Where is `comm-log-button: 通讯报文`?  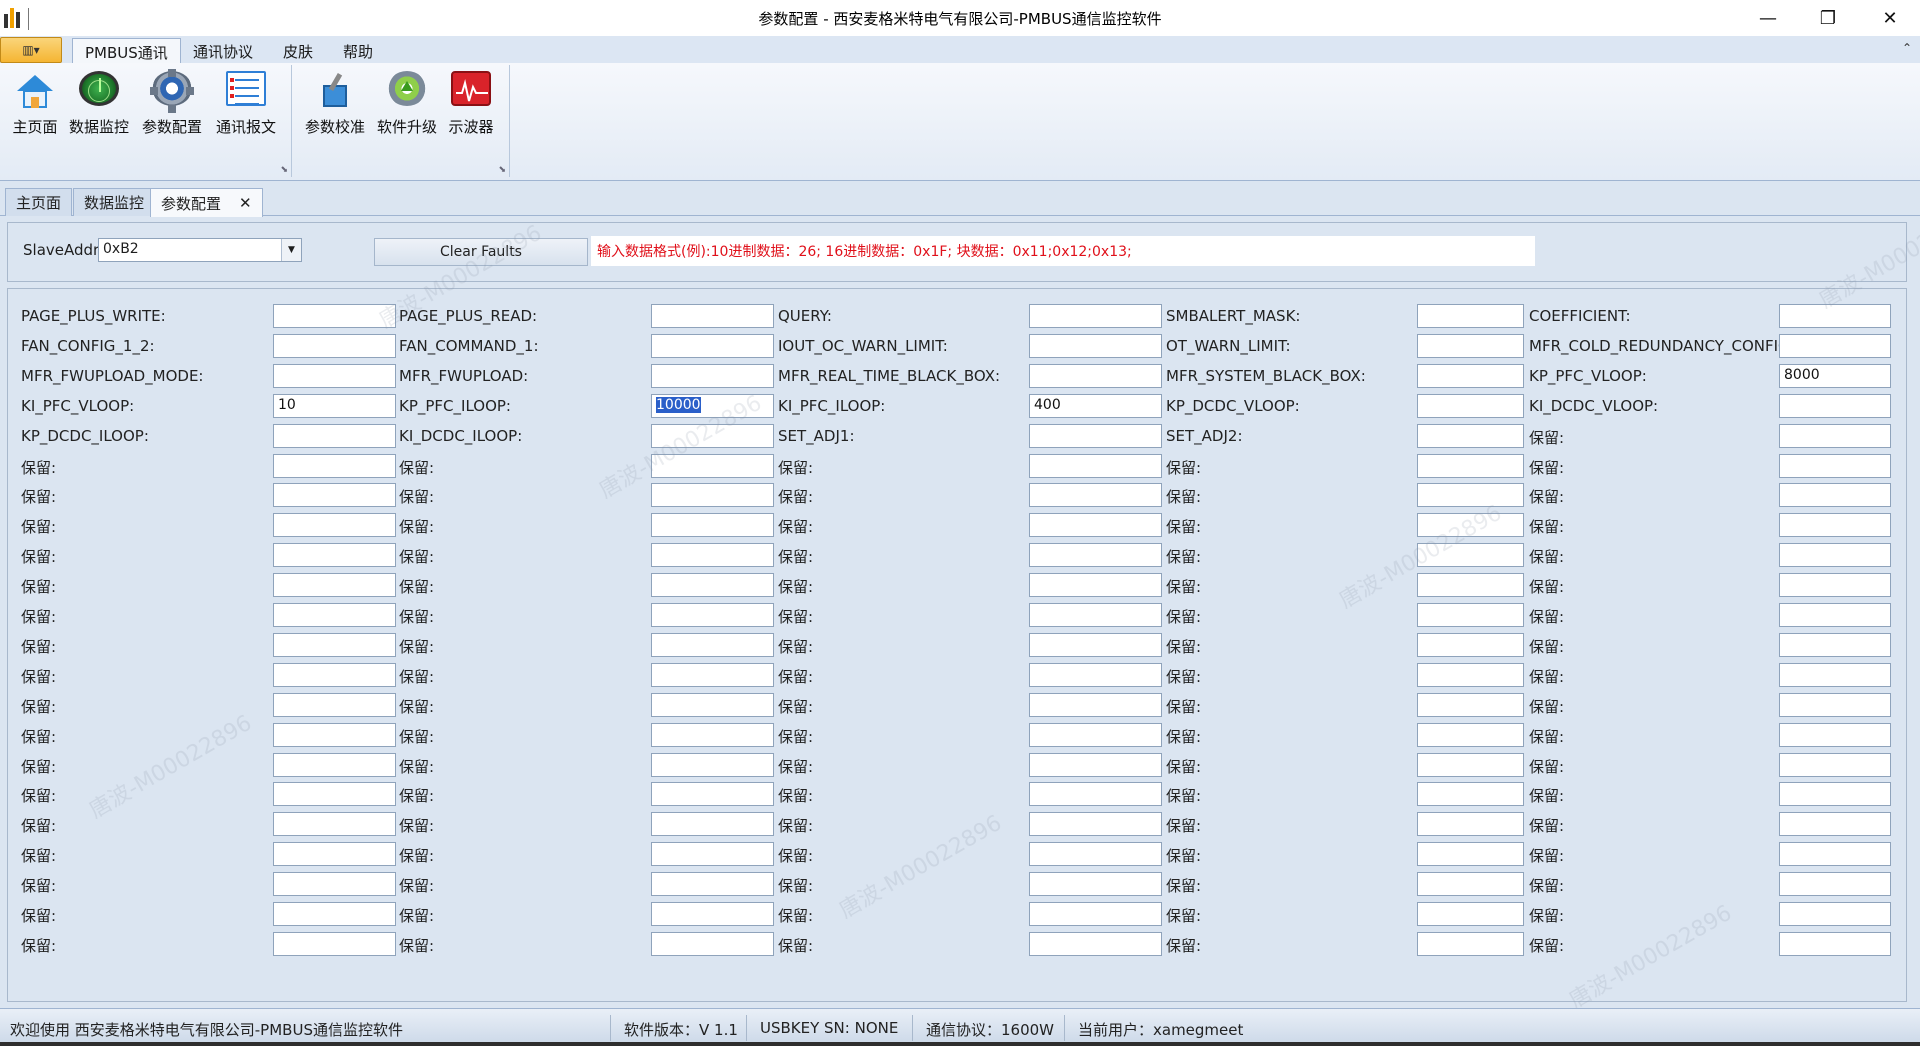 comm-log-button: 通讯报文 is located at coordinates (246, 103).